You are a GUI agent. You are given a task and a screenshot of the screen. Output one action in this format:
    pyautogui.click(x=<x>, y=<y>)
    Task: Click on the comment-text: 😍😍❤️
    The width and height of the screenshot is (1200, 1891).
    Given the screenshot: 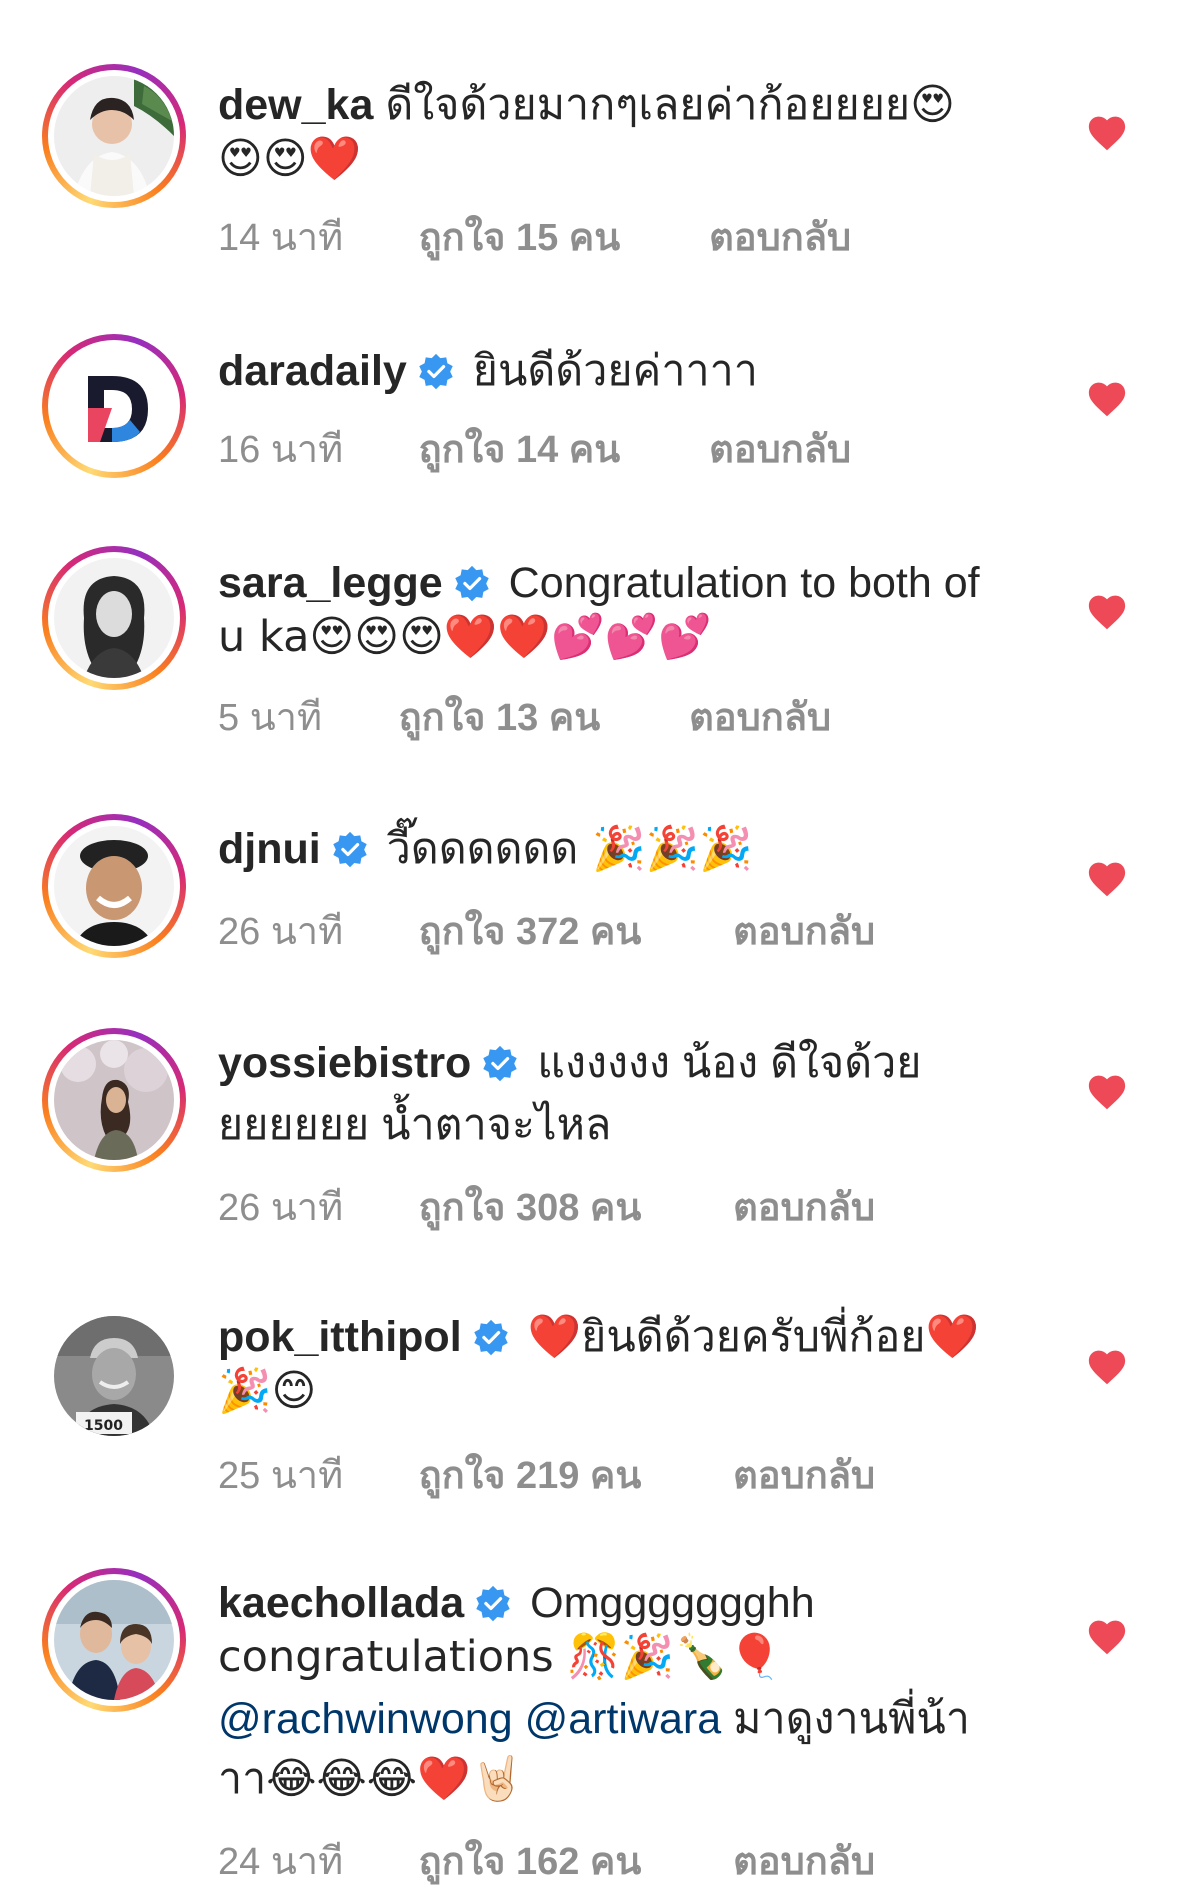 What is the action you would take?
    pyautogui.click(x=290, y=159)
    